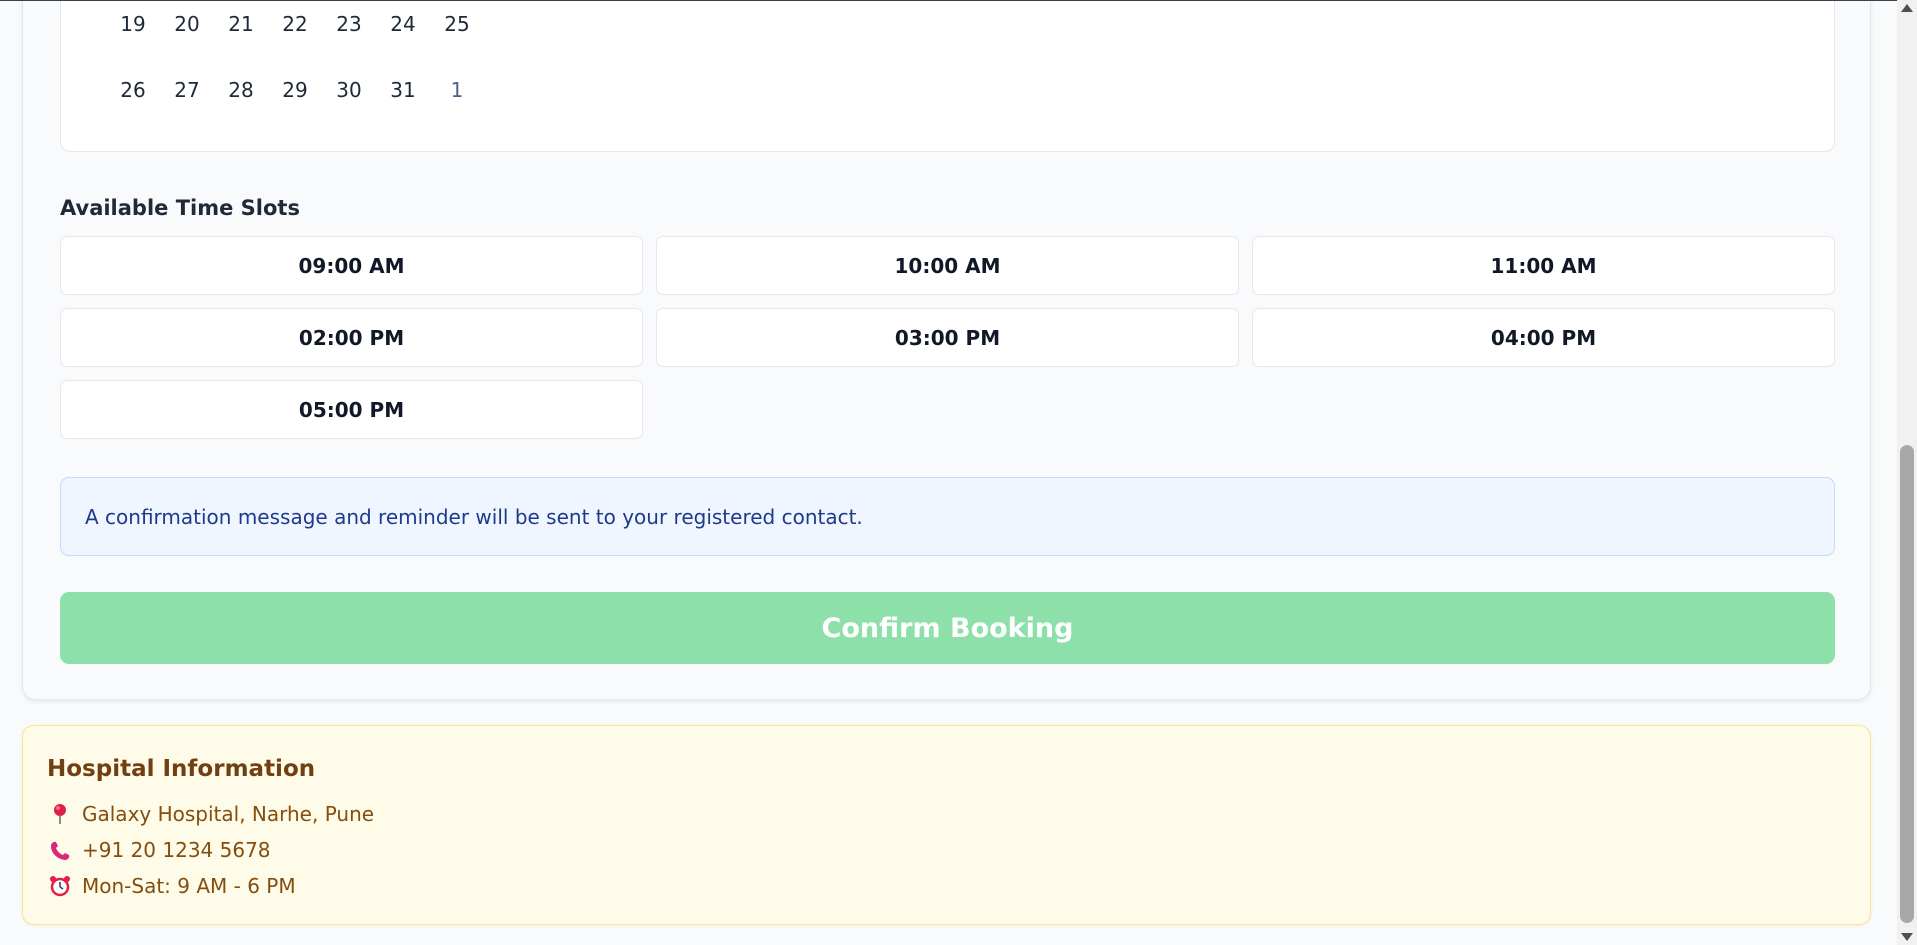  What do you see at coordinates (947, 265) in the screenshot?
I see `time-slot-button: 10:00 AM` at bounding box center [947, 265].